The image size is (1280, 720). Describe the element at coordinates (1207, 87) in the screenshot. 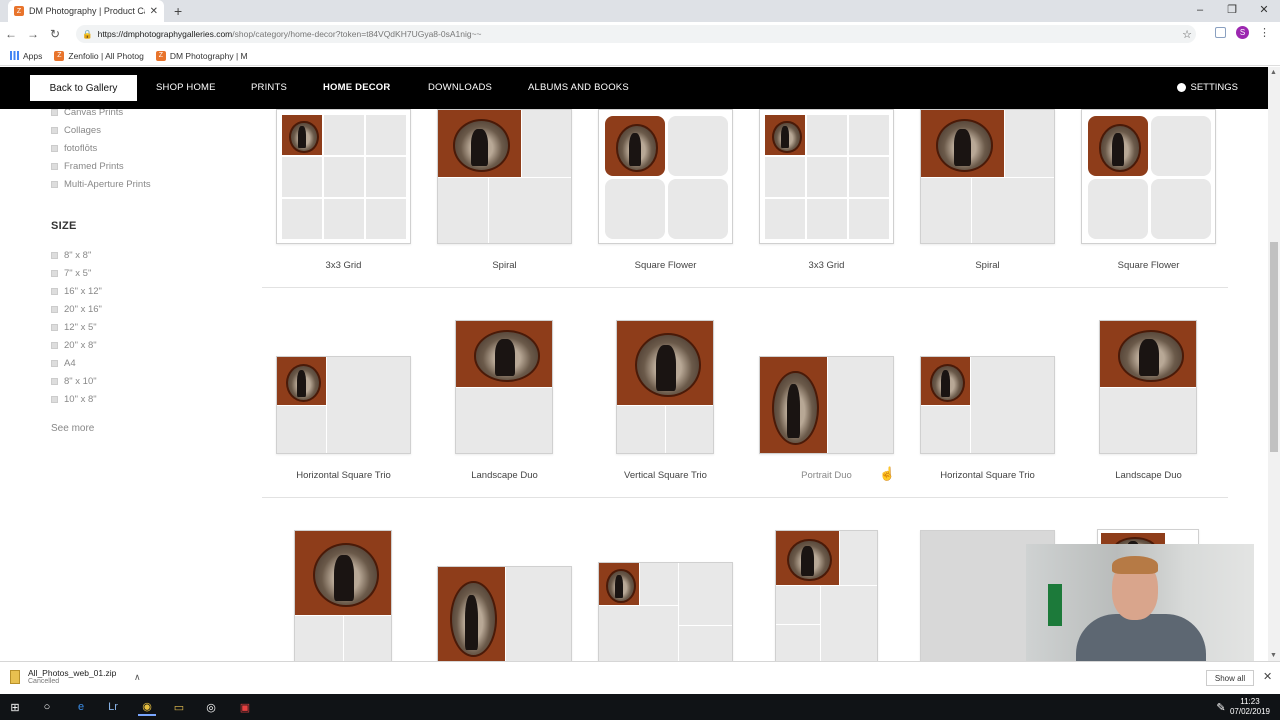

I see `settings-button: SETTINGS` at that location.